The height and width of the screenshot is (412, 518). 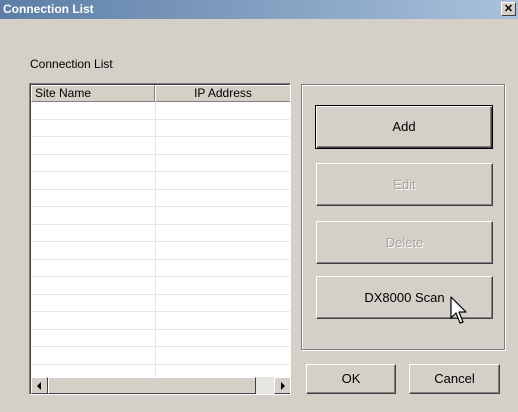 I want to click on ok-button-label: OK, so click(x=351, y=378).